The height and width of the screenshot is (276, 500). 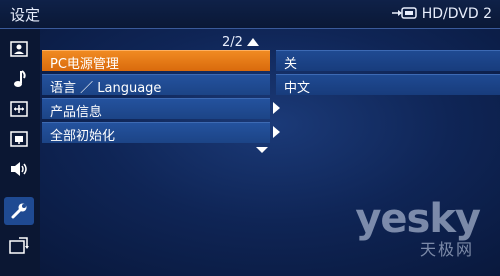 I want to click on menu-item-language: 语言 ／ Language, so click(x=156, y=85).